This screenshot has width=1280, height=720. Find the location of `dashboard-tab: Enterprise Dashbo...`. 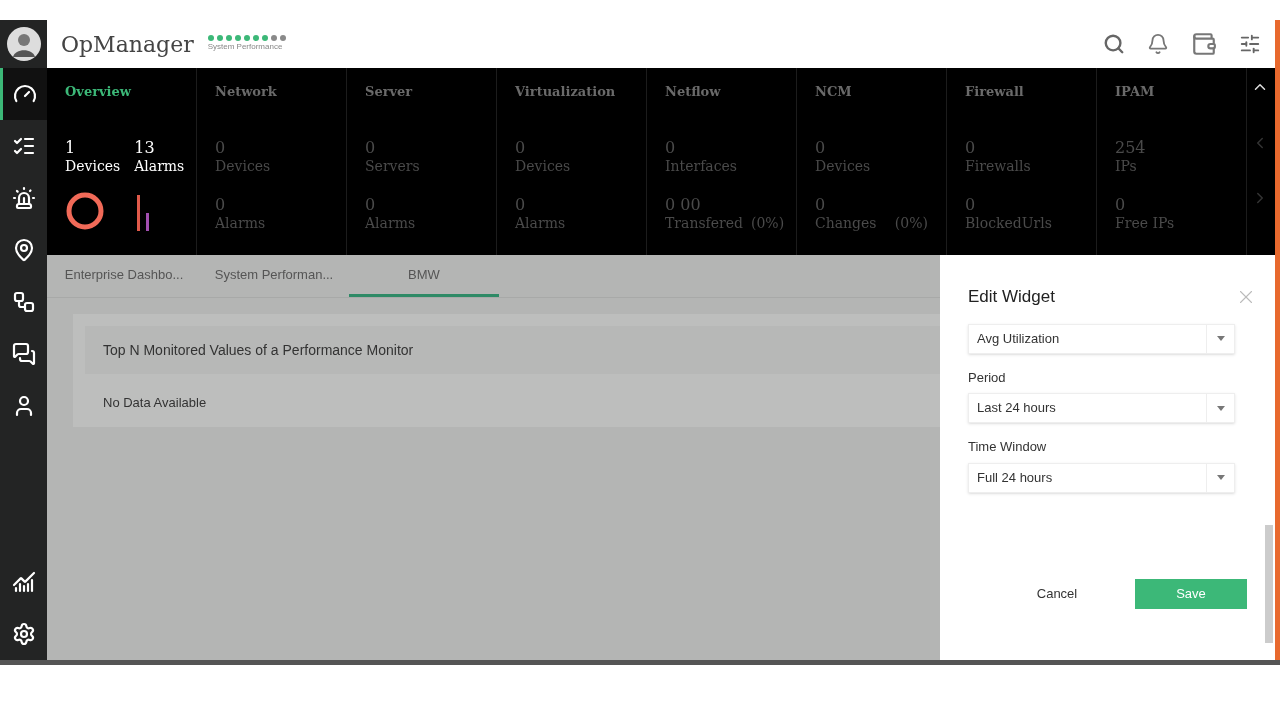

dashboard-tab: Enterprise Dashbo... is located at coordinates (124, 276).